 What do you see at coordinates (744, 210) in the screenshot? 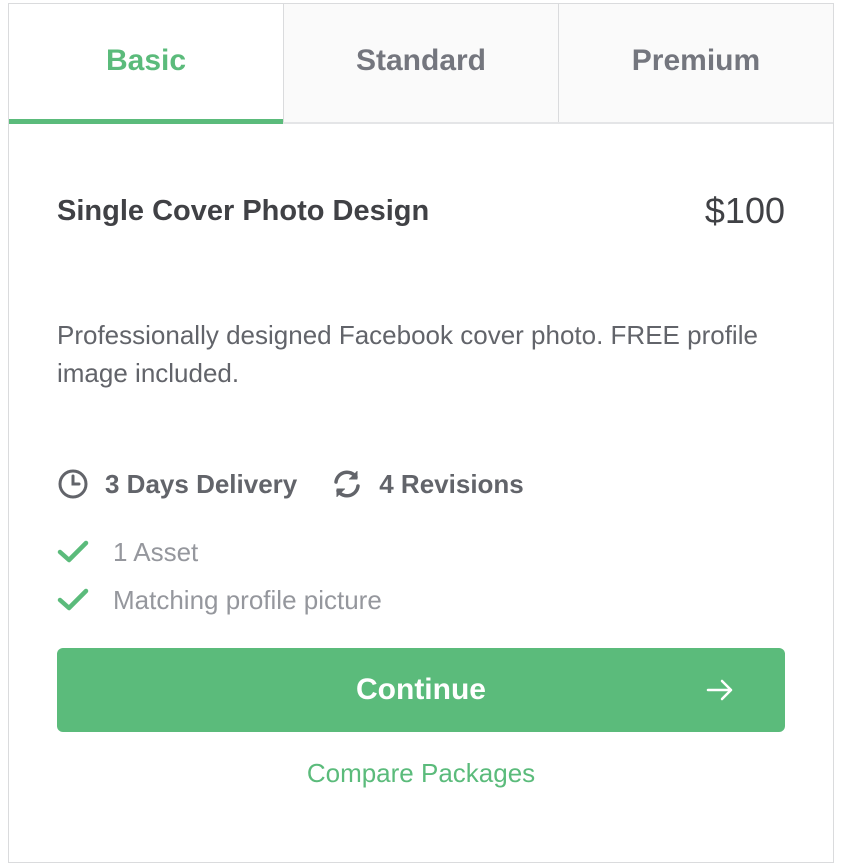
I see `package-price: $100` at bounding box center [744, 210].